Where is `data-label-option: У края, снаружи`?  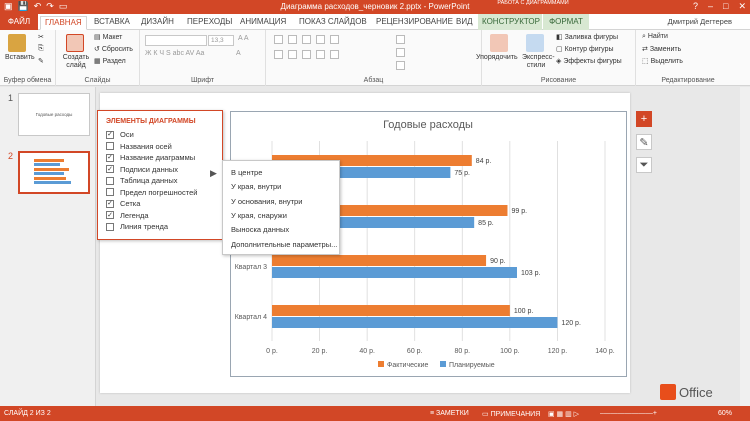
data-label-option: У края, снаружи is located at coordinates (259, 215).